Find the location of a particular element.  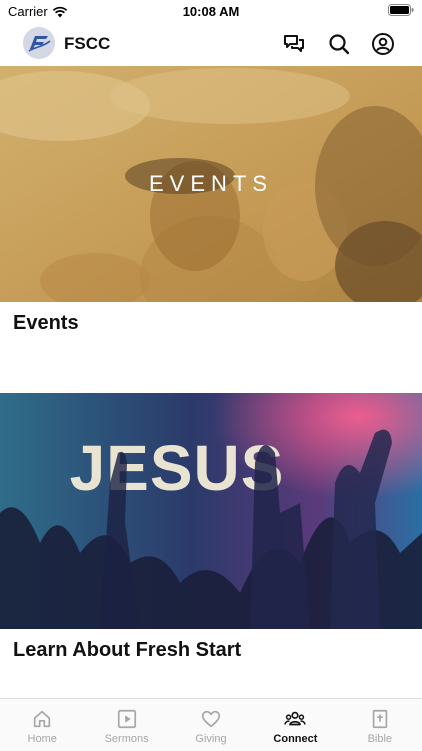

tab-sermons: Sermons is located at coordinates (126, 725).